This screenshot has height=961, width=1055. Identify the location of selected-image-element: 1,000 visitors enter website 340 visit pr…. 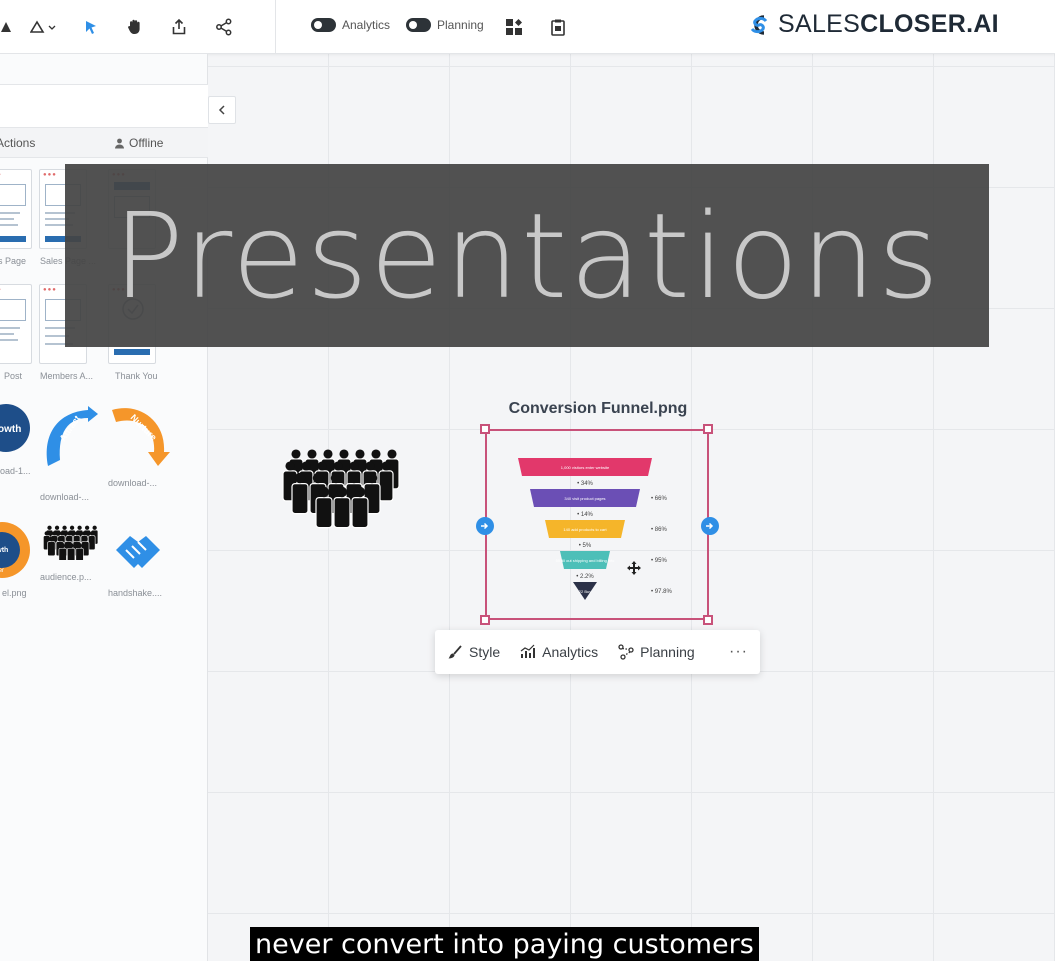
(597, 524).